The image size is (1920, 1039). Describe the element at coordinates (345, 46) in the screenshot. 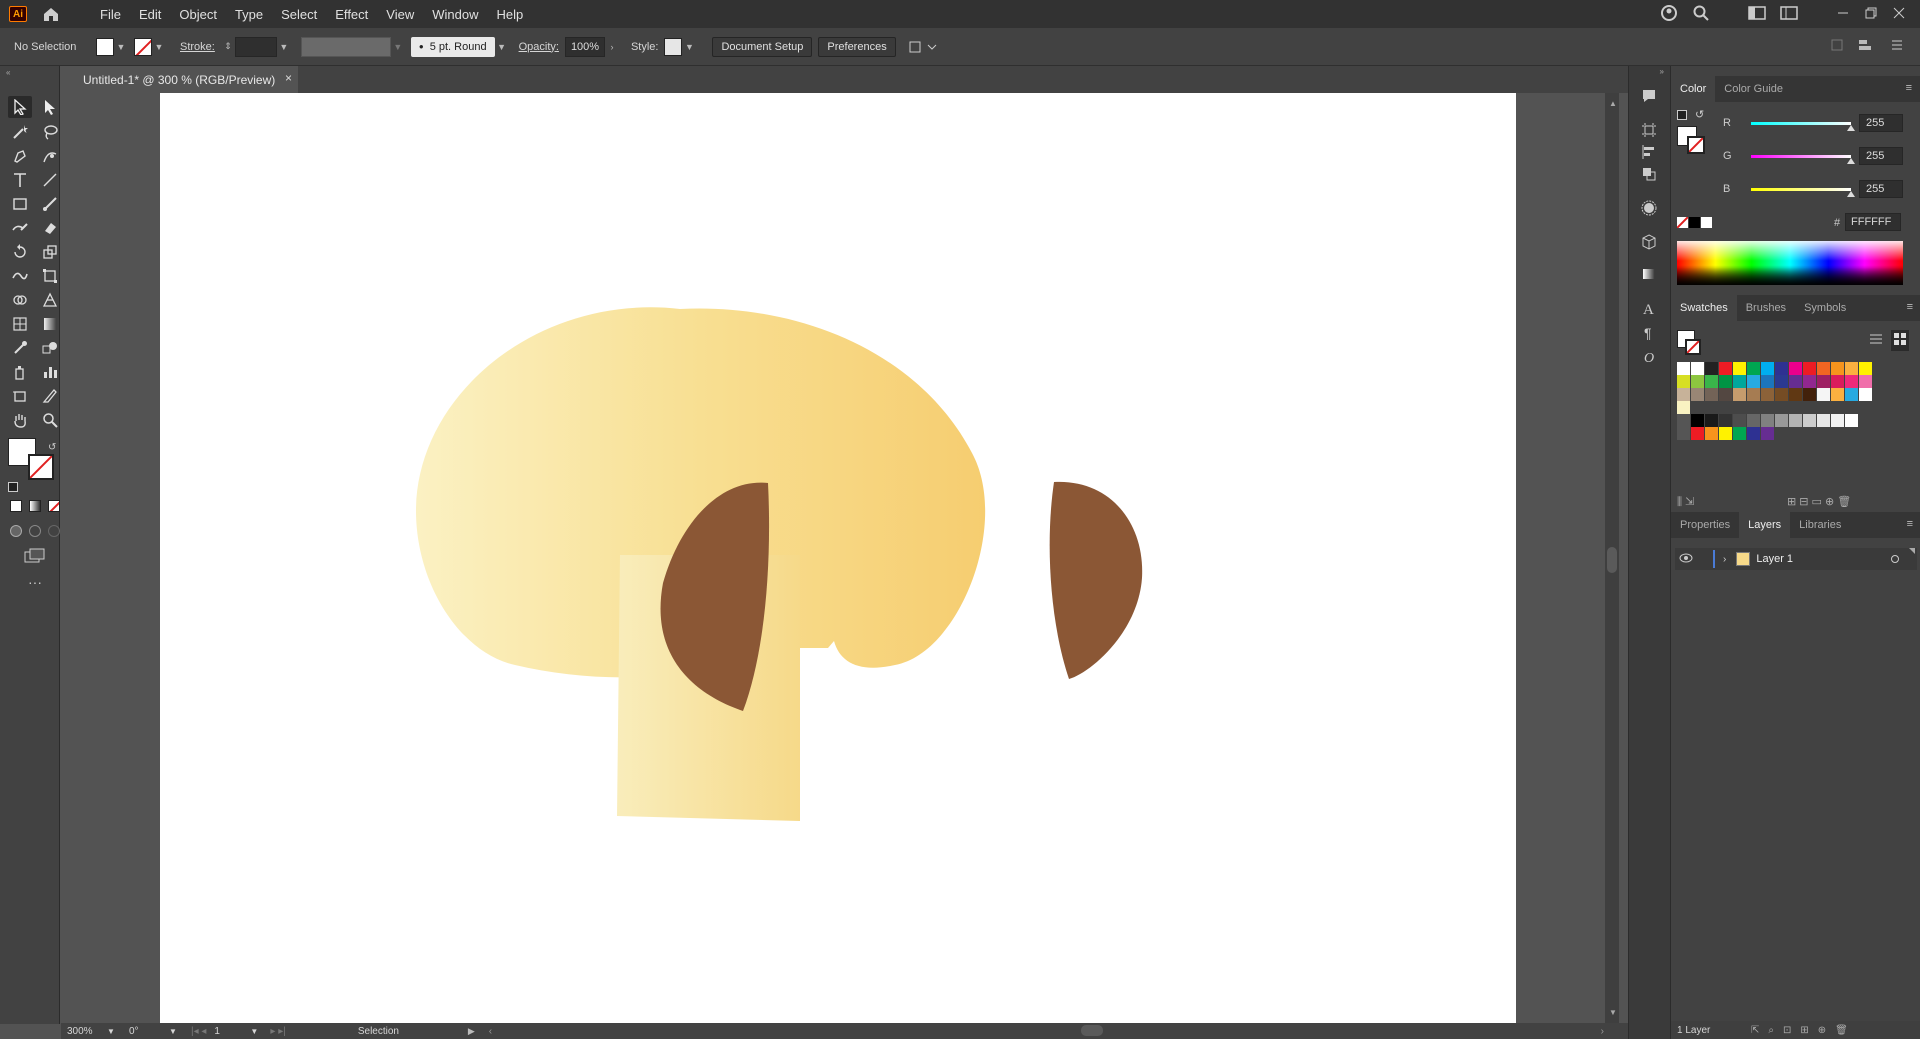

I see `variable-width-profile` at that location.